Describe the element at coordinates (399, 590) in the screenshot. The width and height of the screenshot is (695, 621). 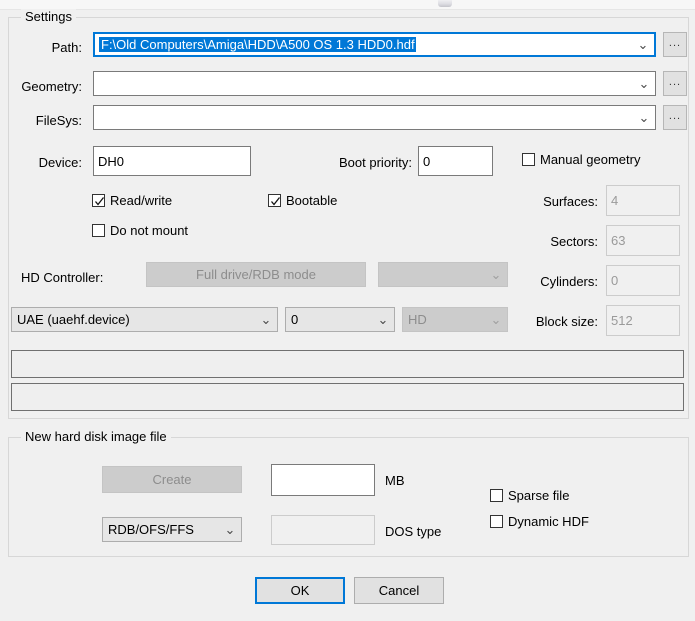
I see `cancel-button: Cancel` at that location.